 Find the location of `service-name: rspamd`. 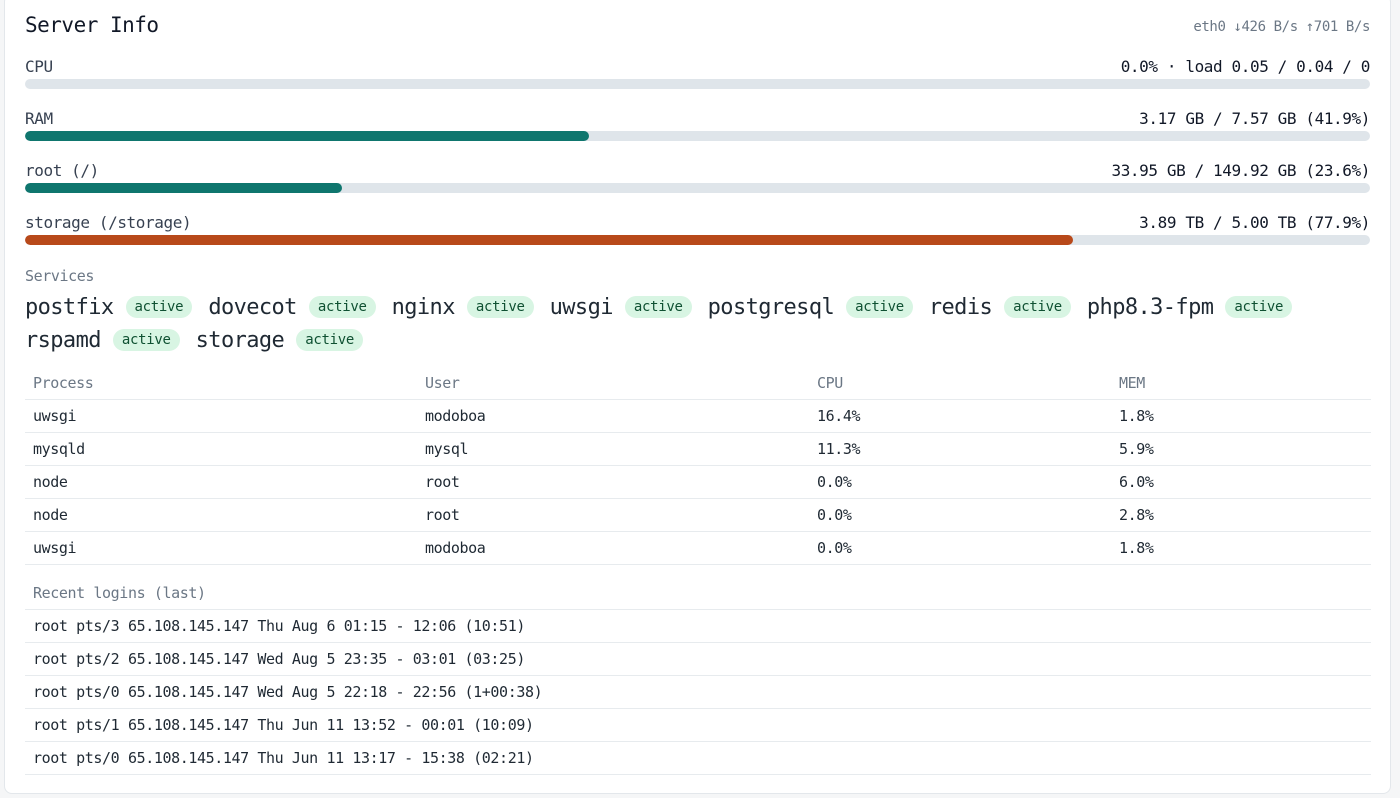

service-name: rspamd is located at coordinates (63, 340).